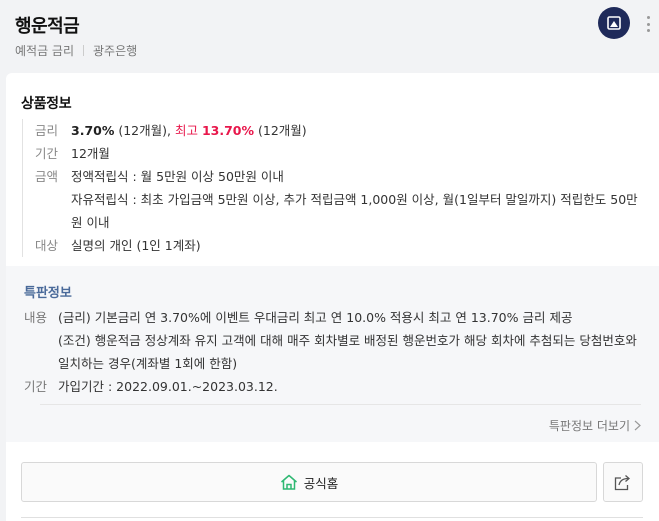  Describe the element at coordinates (36, 386) in the screenshot. I see `period-label: 기간` at that location.